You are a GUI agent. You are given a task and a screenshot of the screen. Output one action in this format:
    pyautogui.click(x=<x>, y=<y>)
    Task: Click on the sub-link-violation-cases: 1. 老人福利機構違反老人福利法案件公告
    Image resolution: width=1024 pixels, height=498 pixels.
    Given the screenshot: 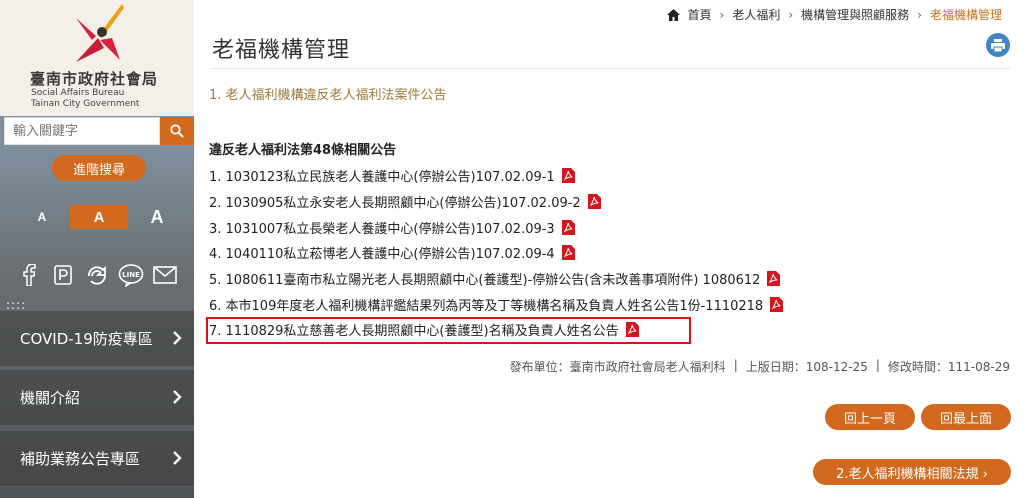 What is the action you would take?
    pyautogui.click(x=328, y=93)
    